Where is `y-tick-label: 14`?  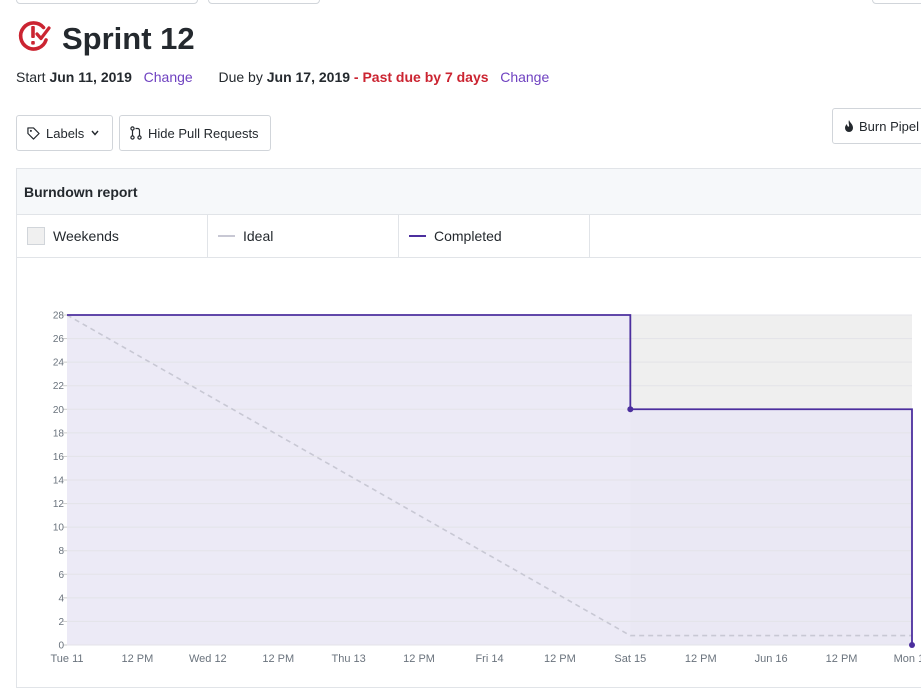
y-tick-label: 14 is located at coordinates (59, 481).